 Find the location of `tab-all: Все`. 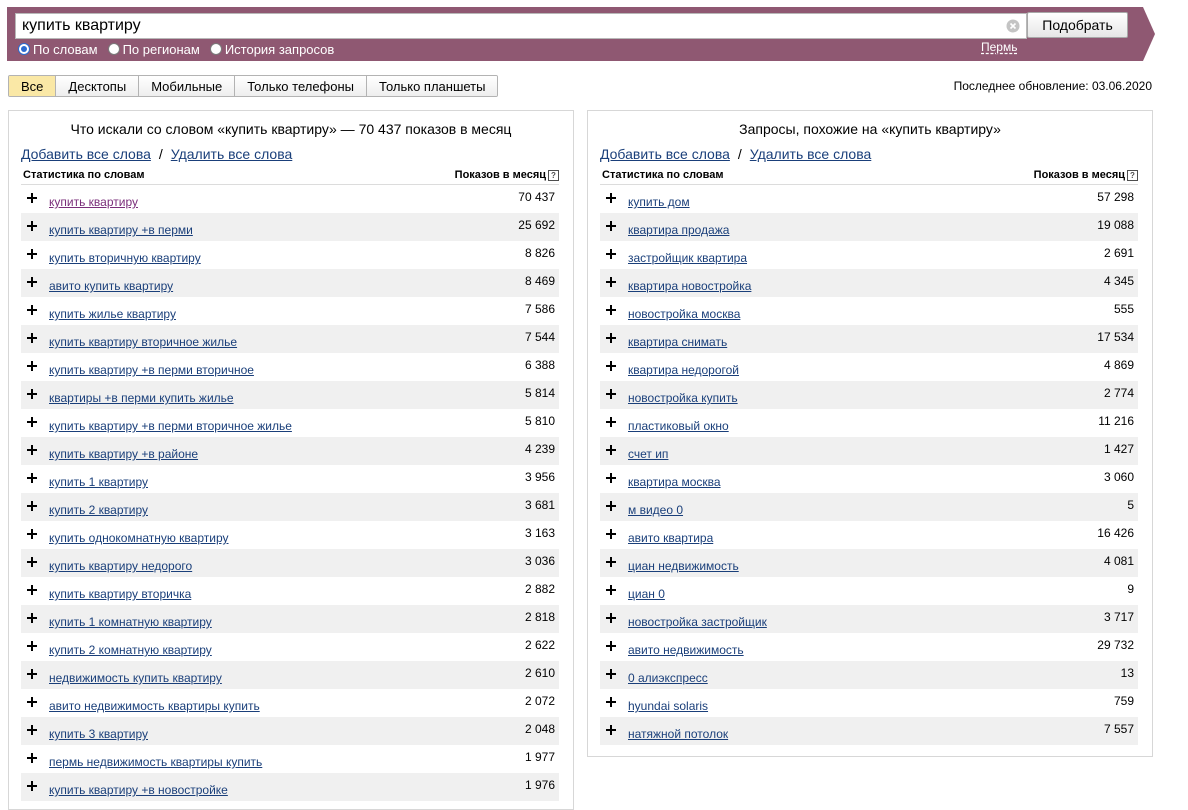

tab-all: Все is located at coordinates (33, 86).